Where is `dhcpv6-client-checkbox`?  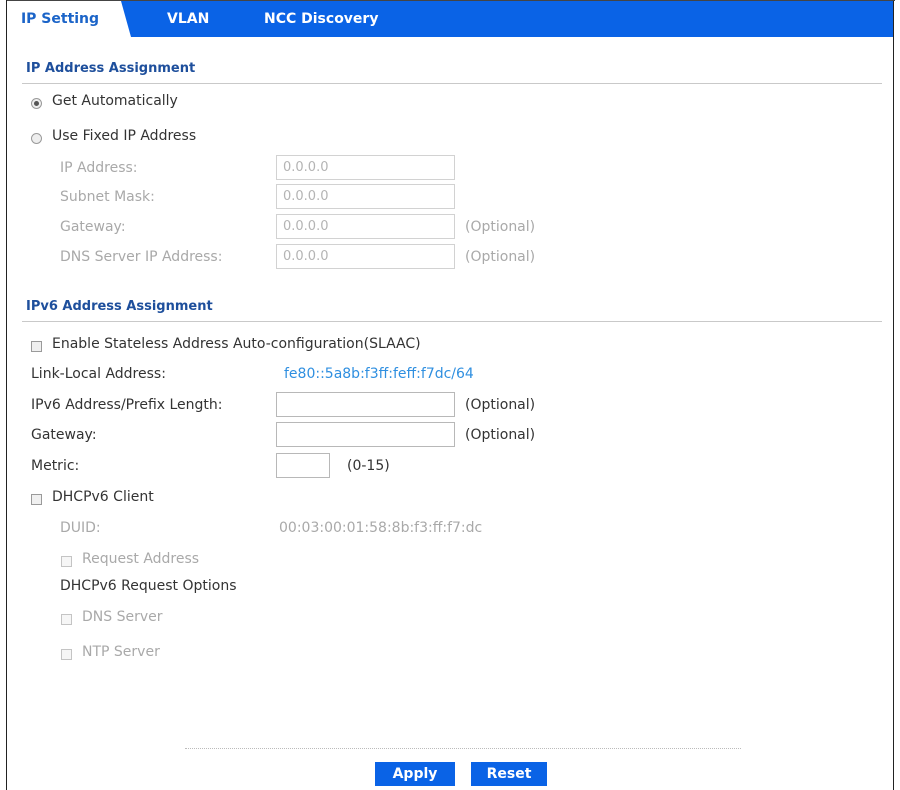 dhcpv6-client-checkbox is located at coordinates (36, 499).